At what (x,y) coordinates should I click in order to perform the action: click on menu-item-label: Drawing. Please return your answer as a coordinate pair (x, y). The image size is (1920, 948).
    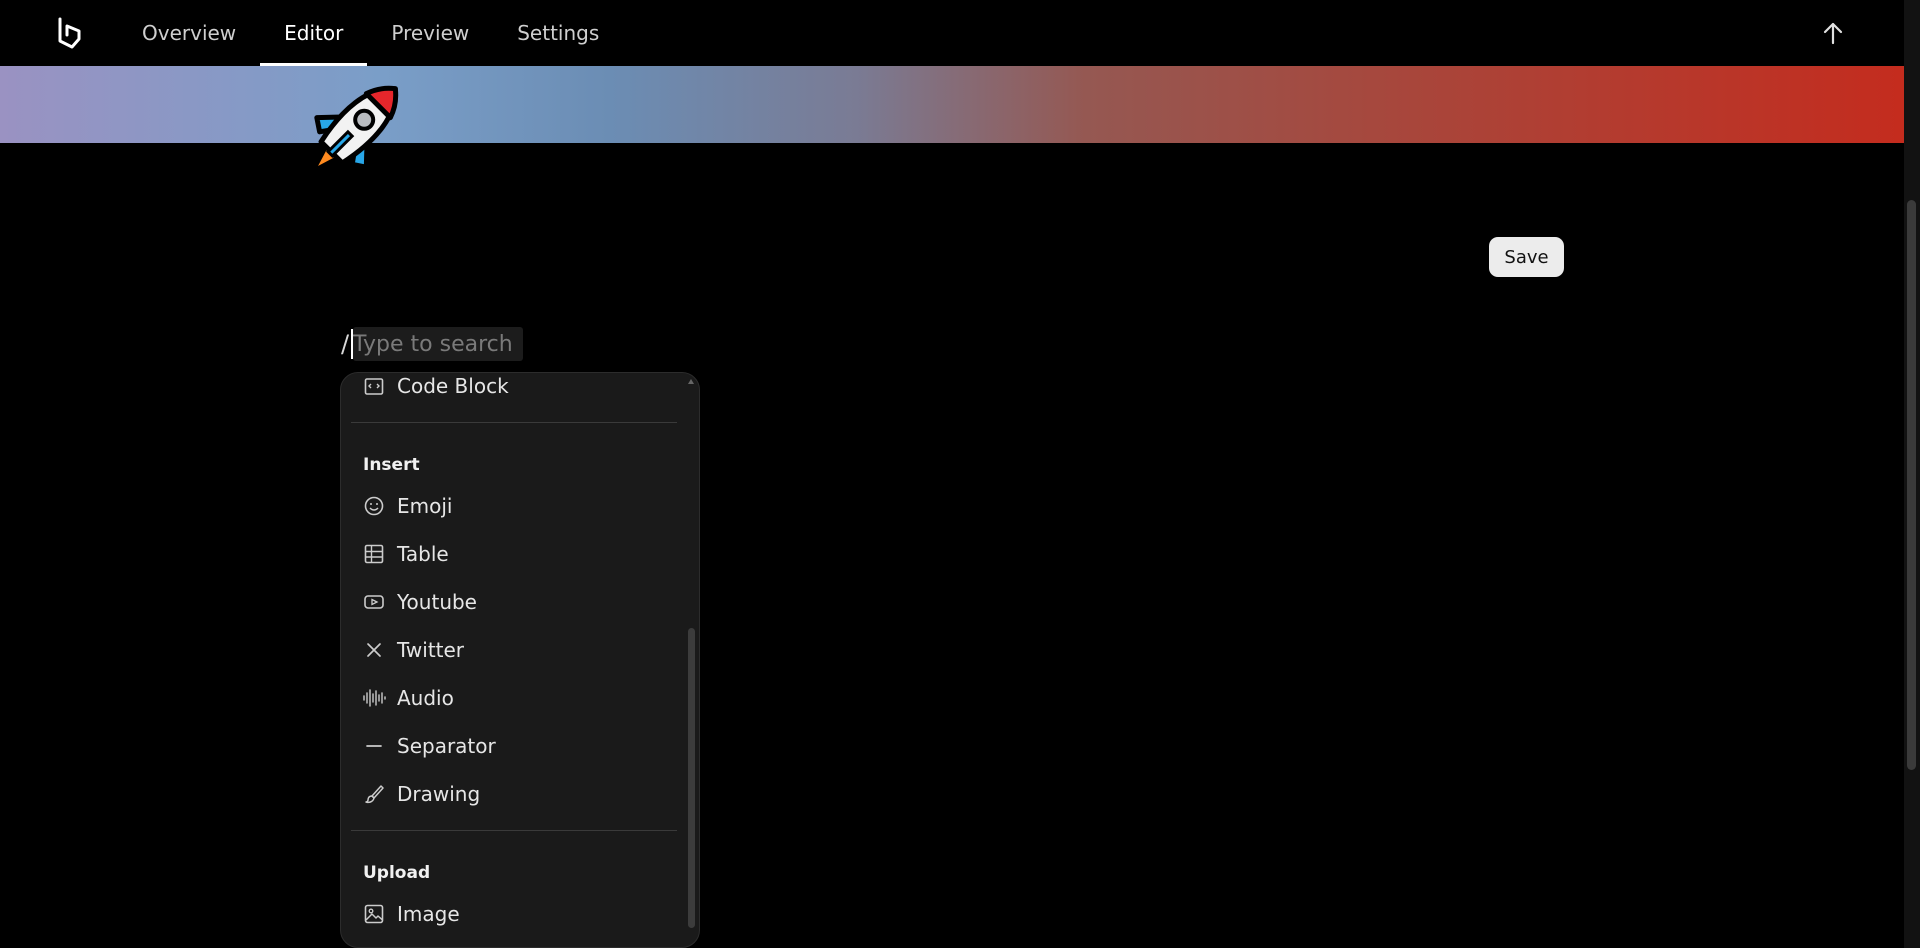
    Looking at the image, I should click on (439, 794).